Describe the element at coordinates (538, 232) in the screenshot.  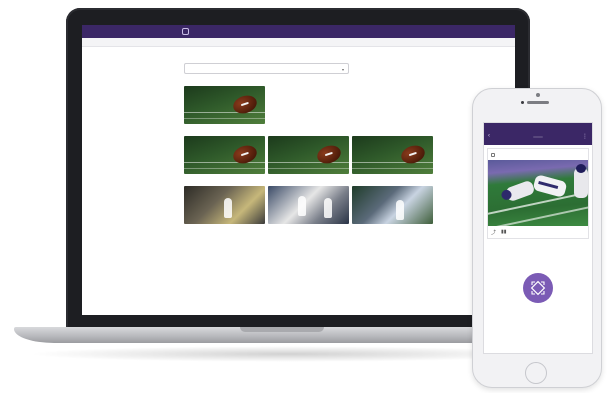
I see `media-card-actions: ⤴ ▮▮` at that location.